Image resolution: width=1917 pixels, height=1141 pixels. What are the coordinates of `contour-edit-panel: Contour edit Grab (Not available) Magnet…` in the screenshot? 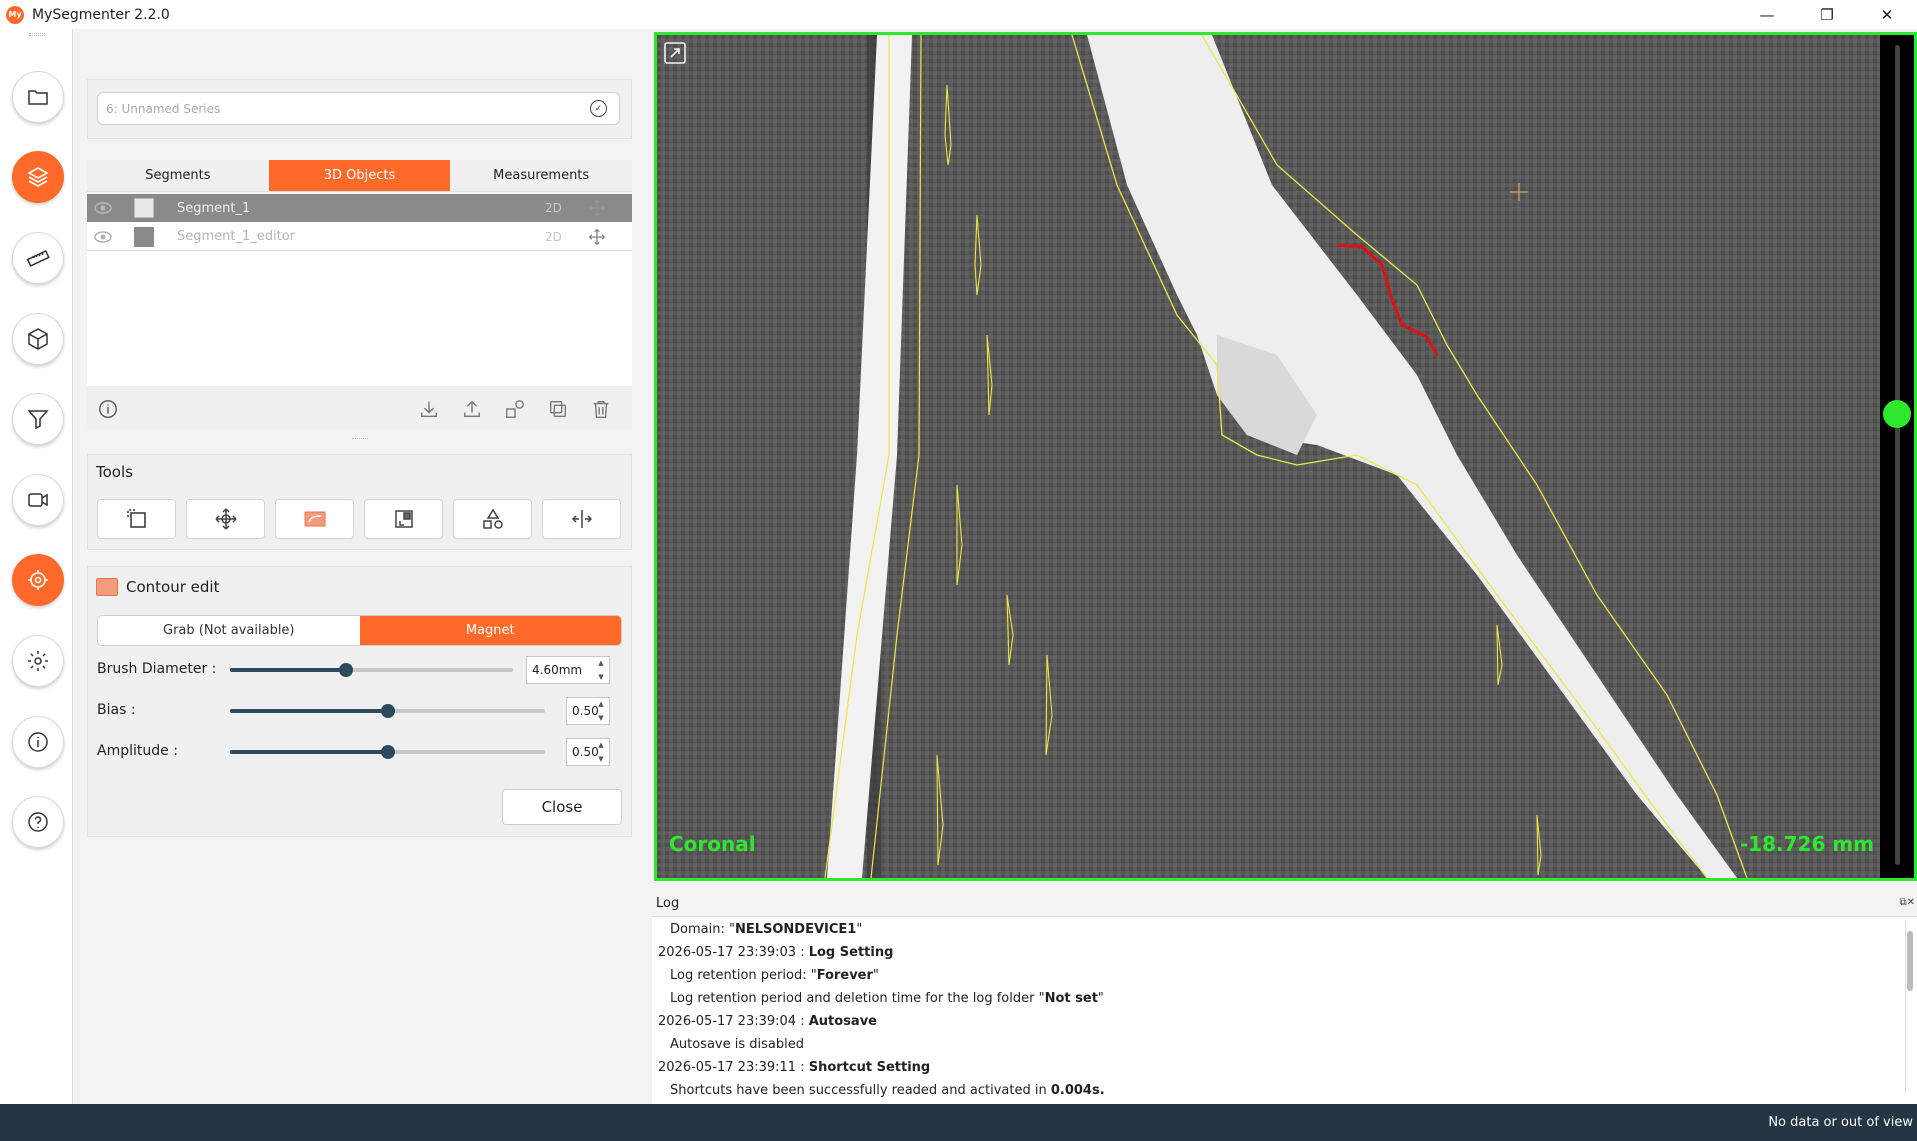 It's located at (359, 701).